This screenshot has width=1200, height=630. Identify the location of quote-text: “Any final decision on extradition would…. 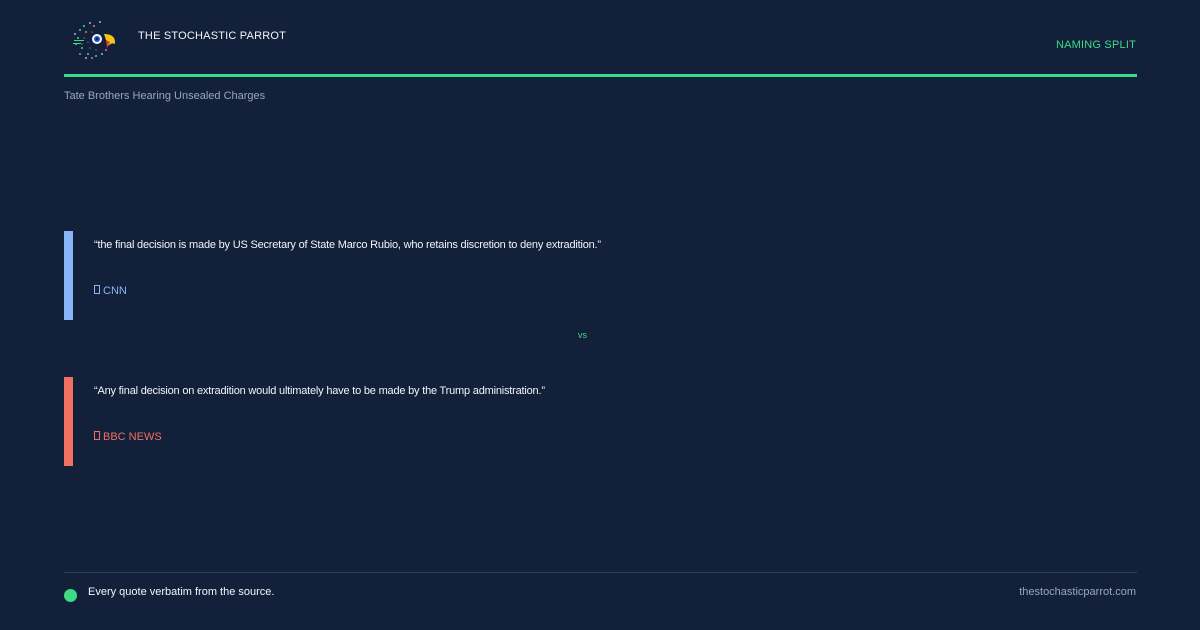
(319, 391).